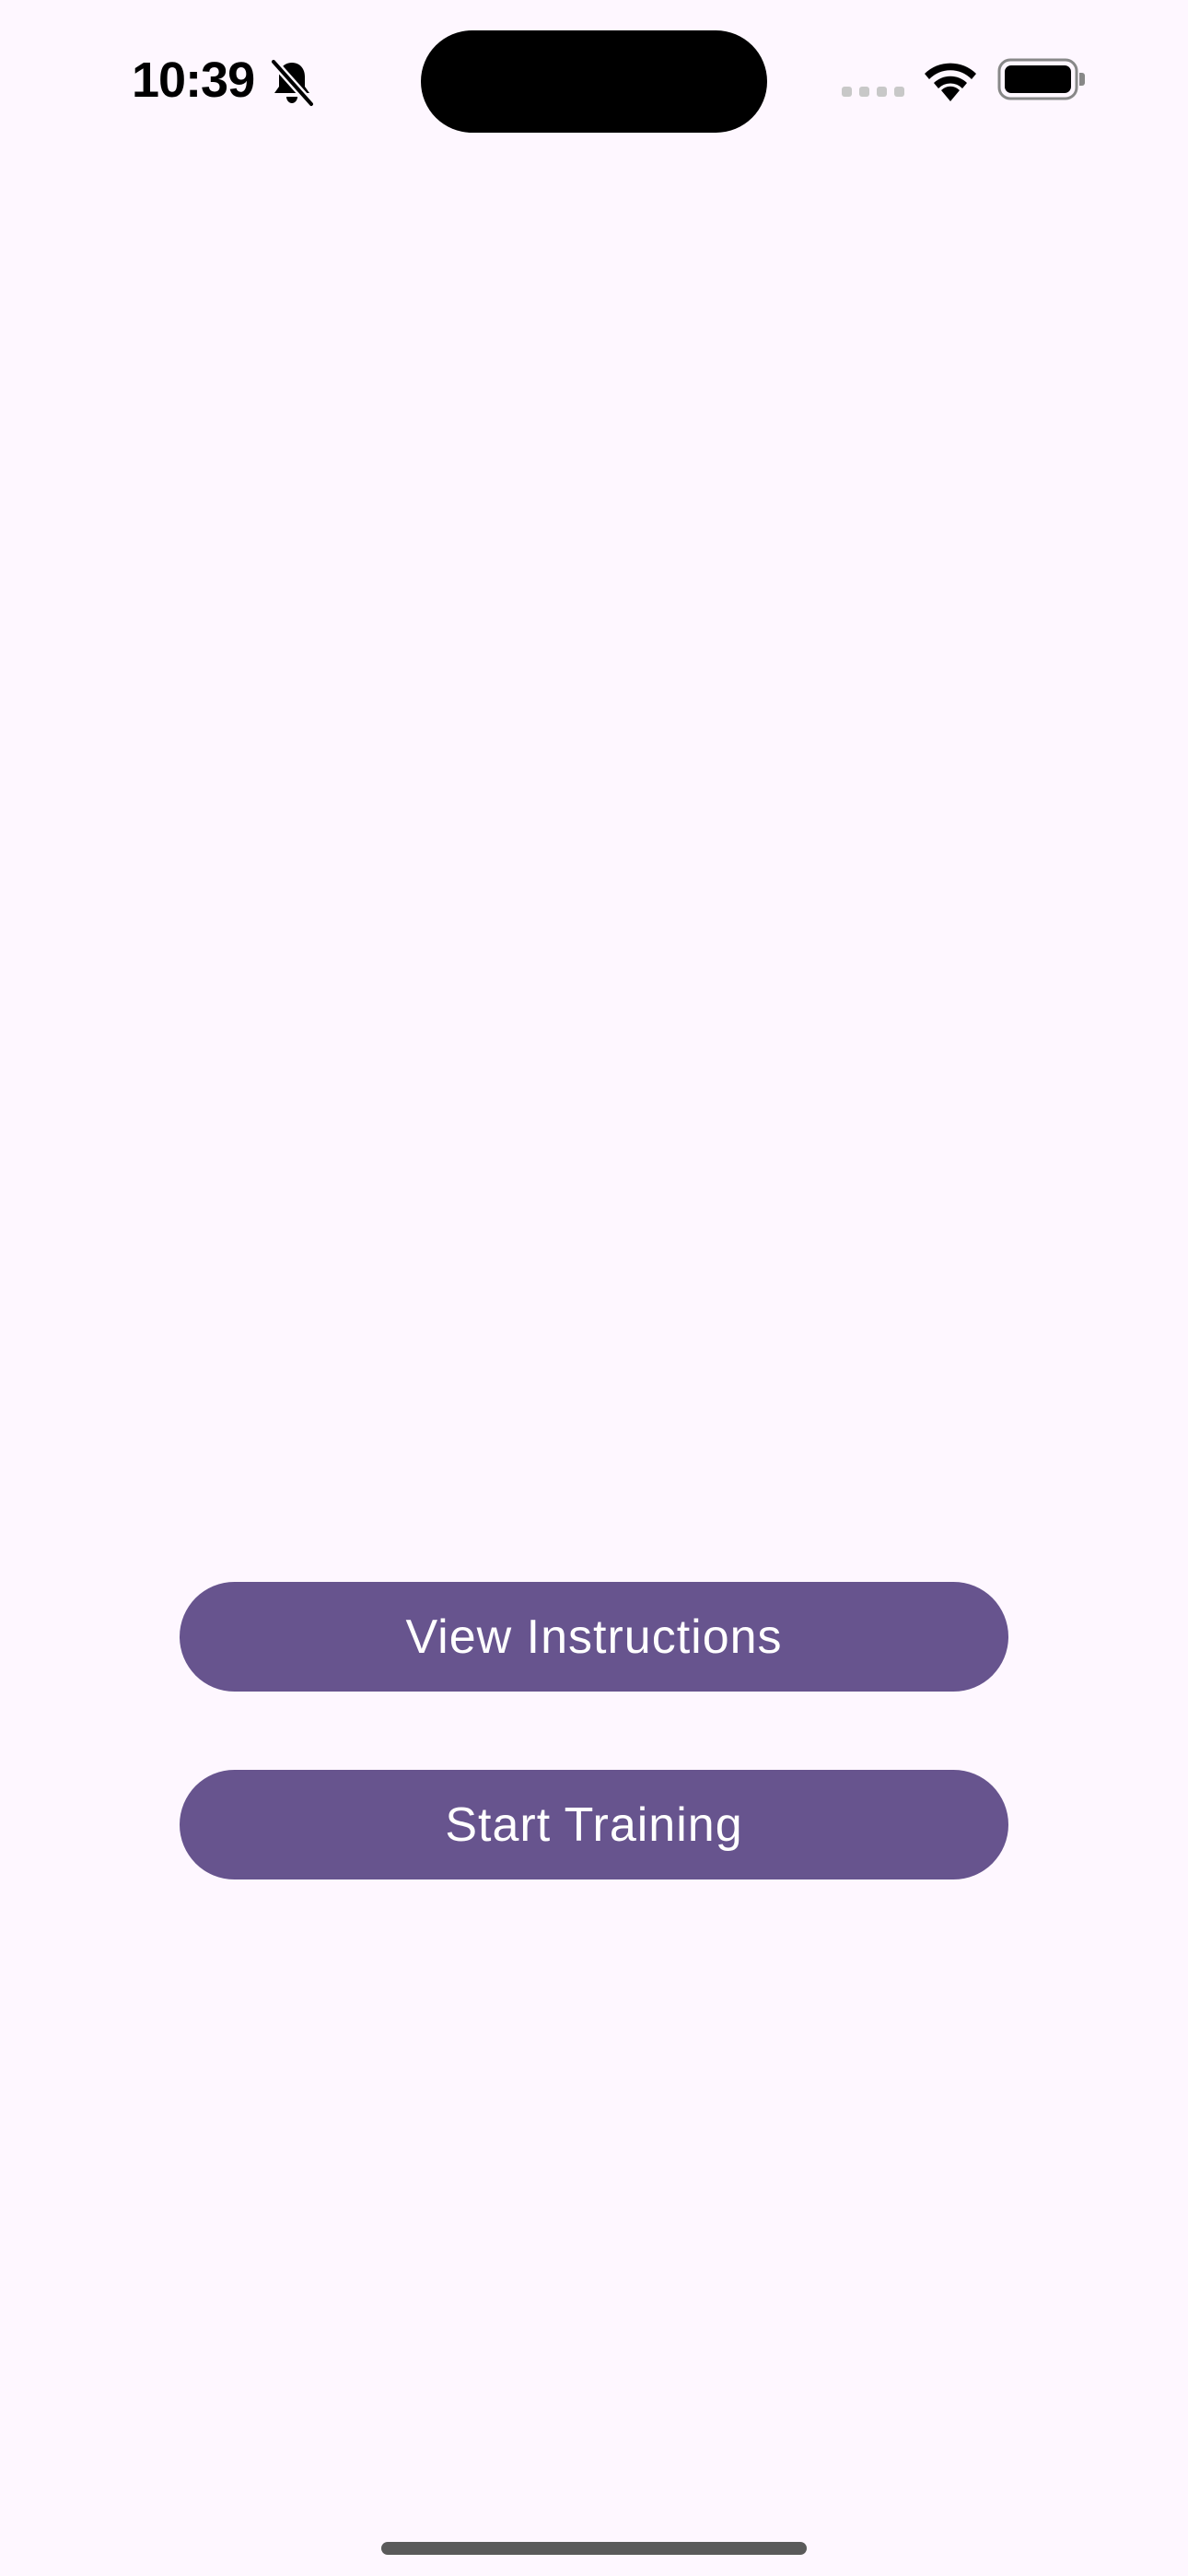 This screenshot has height=2576, width=1188. Describe the element at coordinates (193, 80) in the screenshot. I see `status-time: 10:39` at that location.